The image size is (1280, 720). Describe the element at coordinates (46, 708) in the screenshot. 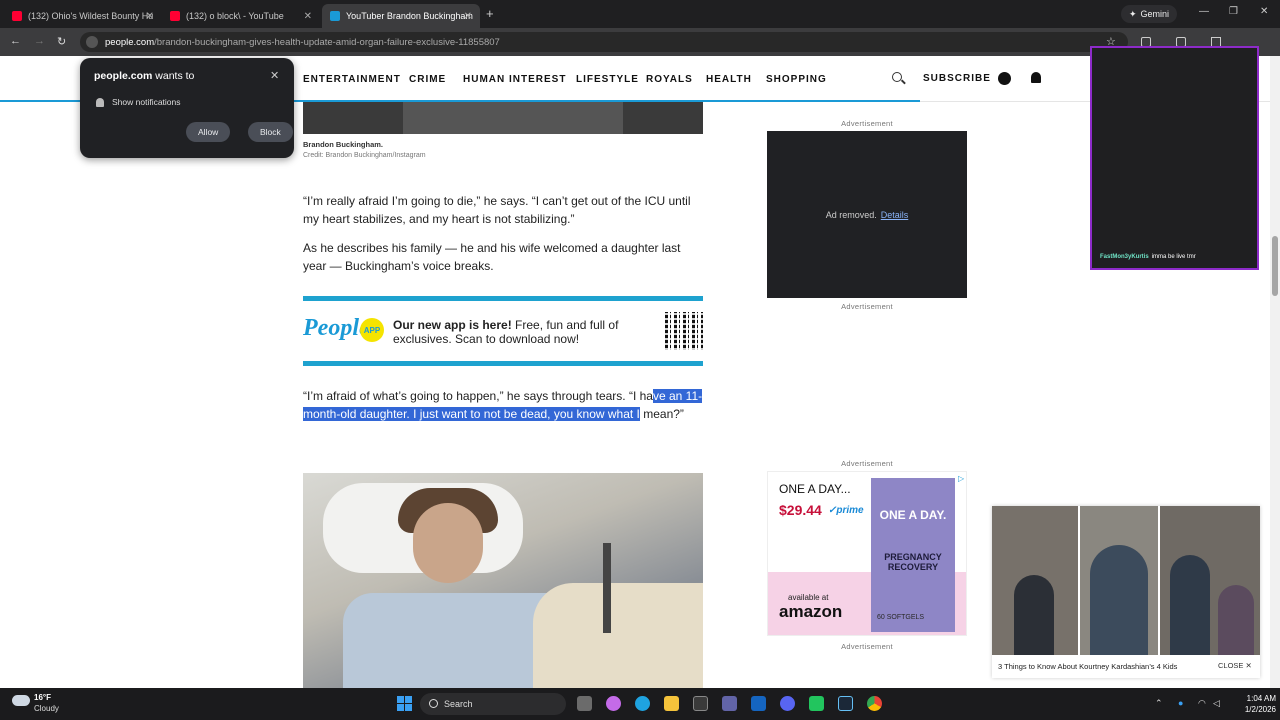

I see `weather-desc: Cloudy` at that location.